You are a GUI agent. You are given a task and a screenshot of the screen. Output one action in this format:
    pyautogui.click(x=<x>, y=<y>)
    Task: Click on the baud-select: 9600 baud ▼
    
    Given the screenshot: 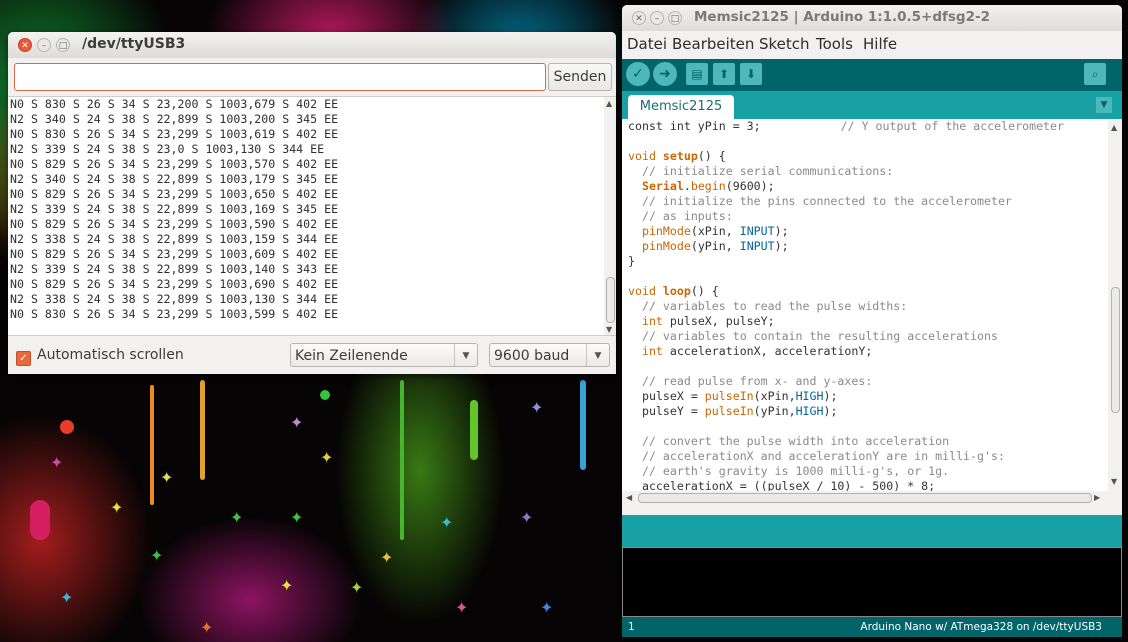 What is the action you would take?
    pyautogui.click(x=549, y=355)
    